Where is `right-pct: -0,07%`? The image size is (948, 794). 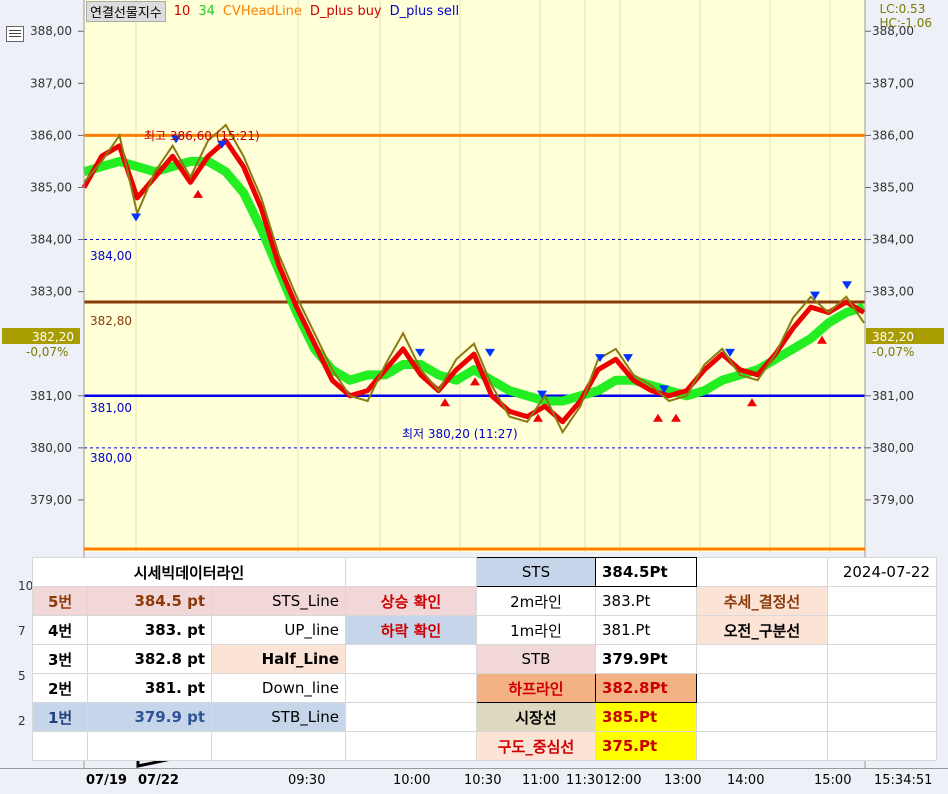
right-pct: -0,07% is located at coordinates (893, 352).